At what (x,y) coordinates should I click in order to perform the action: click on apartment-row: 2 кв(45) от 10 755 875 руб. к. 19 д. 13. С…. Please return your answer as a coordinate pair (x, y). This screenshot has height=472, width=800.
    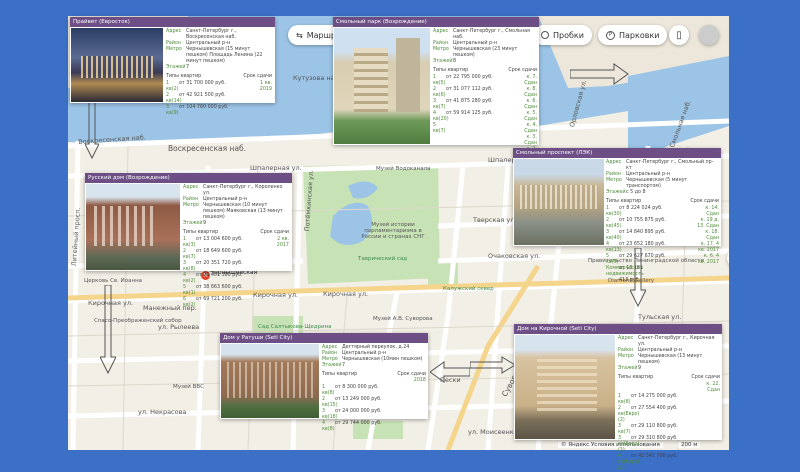
    Looking at the image, I should click on (662, 223).